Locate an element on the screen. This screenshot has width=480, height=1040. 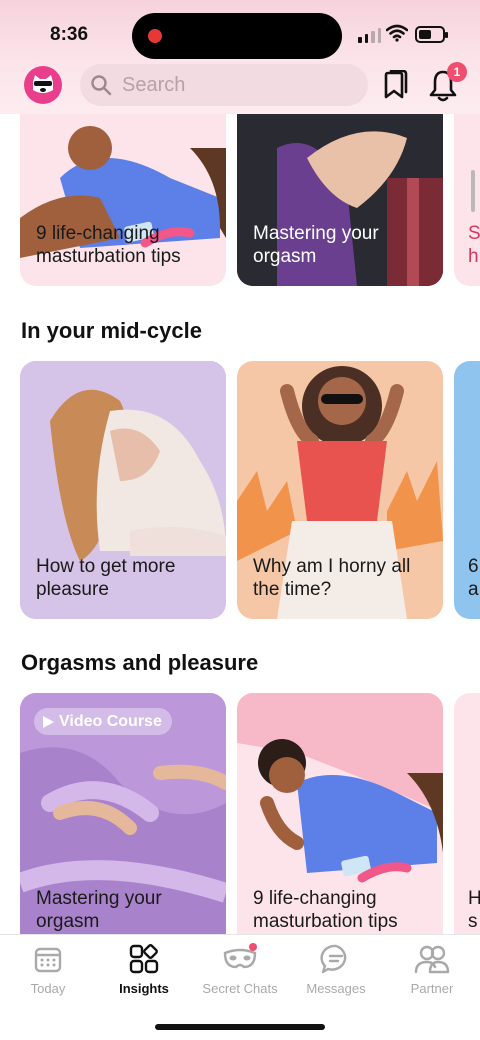
play-icon is located at coordinates (48, 721).